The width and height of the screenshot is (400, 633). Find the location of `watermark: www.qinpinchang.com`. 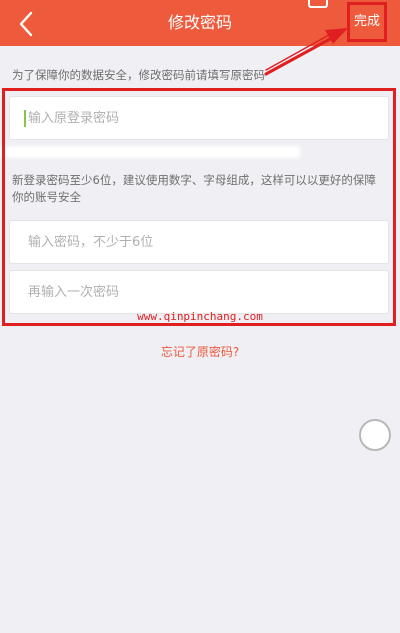

watermark: www.qinpinchang.com is located at coordinates (200, 316).